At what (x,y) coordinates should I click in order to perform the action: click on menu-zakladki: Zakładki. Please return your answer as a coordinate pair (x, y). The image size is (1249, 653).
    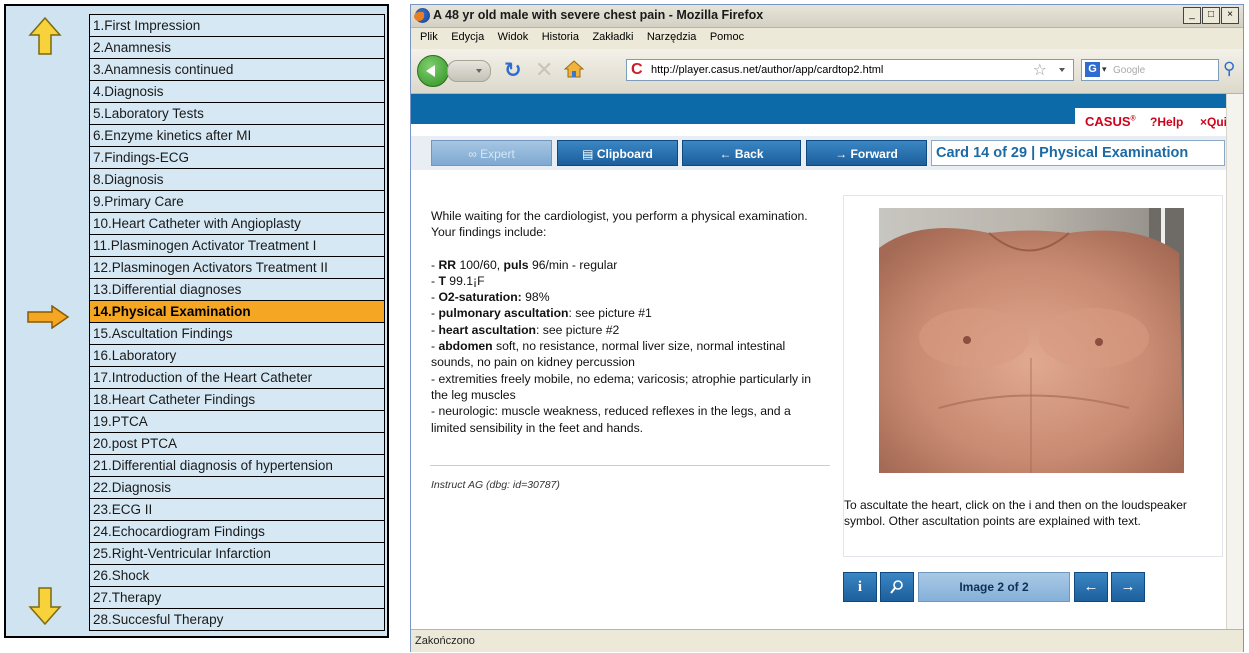
    Looking at the image, I should click on (612, 37).